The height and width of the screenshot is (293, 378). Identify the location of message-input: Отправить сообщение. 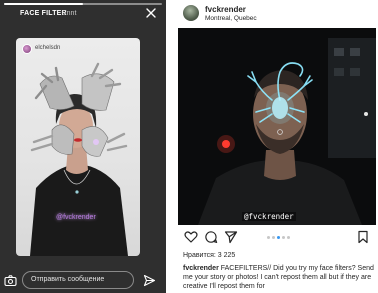
(78, 280).